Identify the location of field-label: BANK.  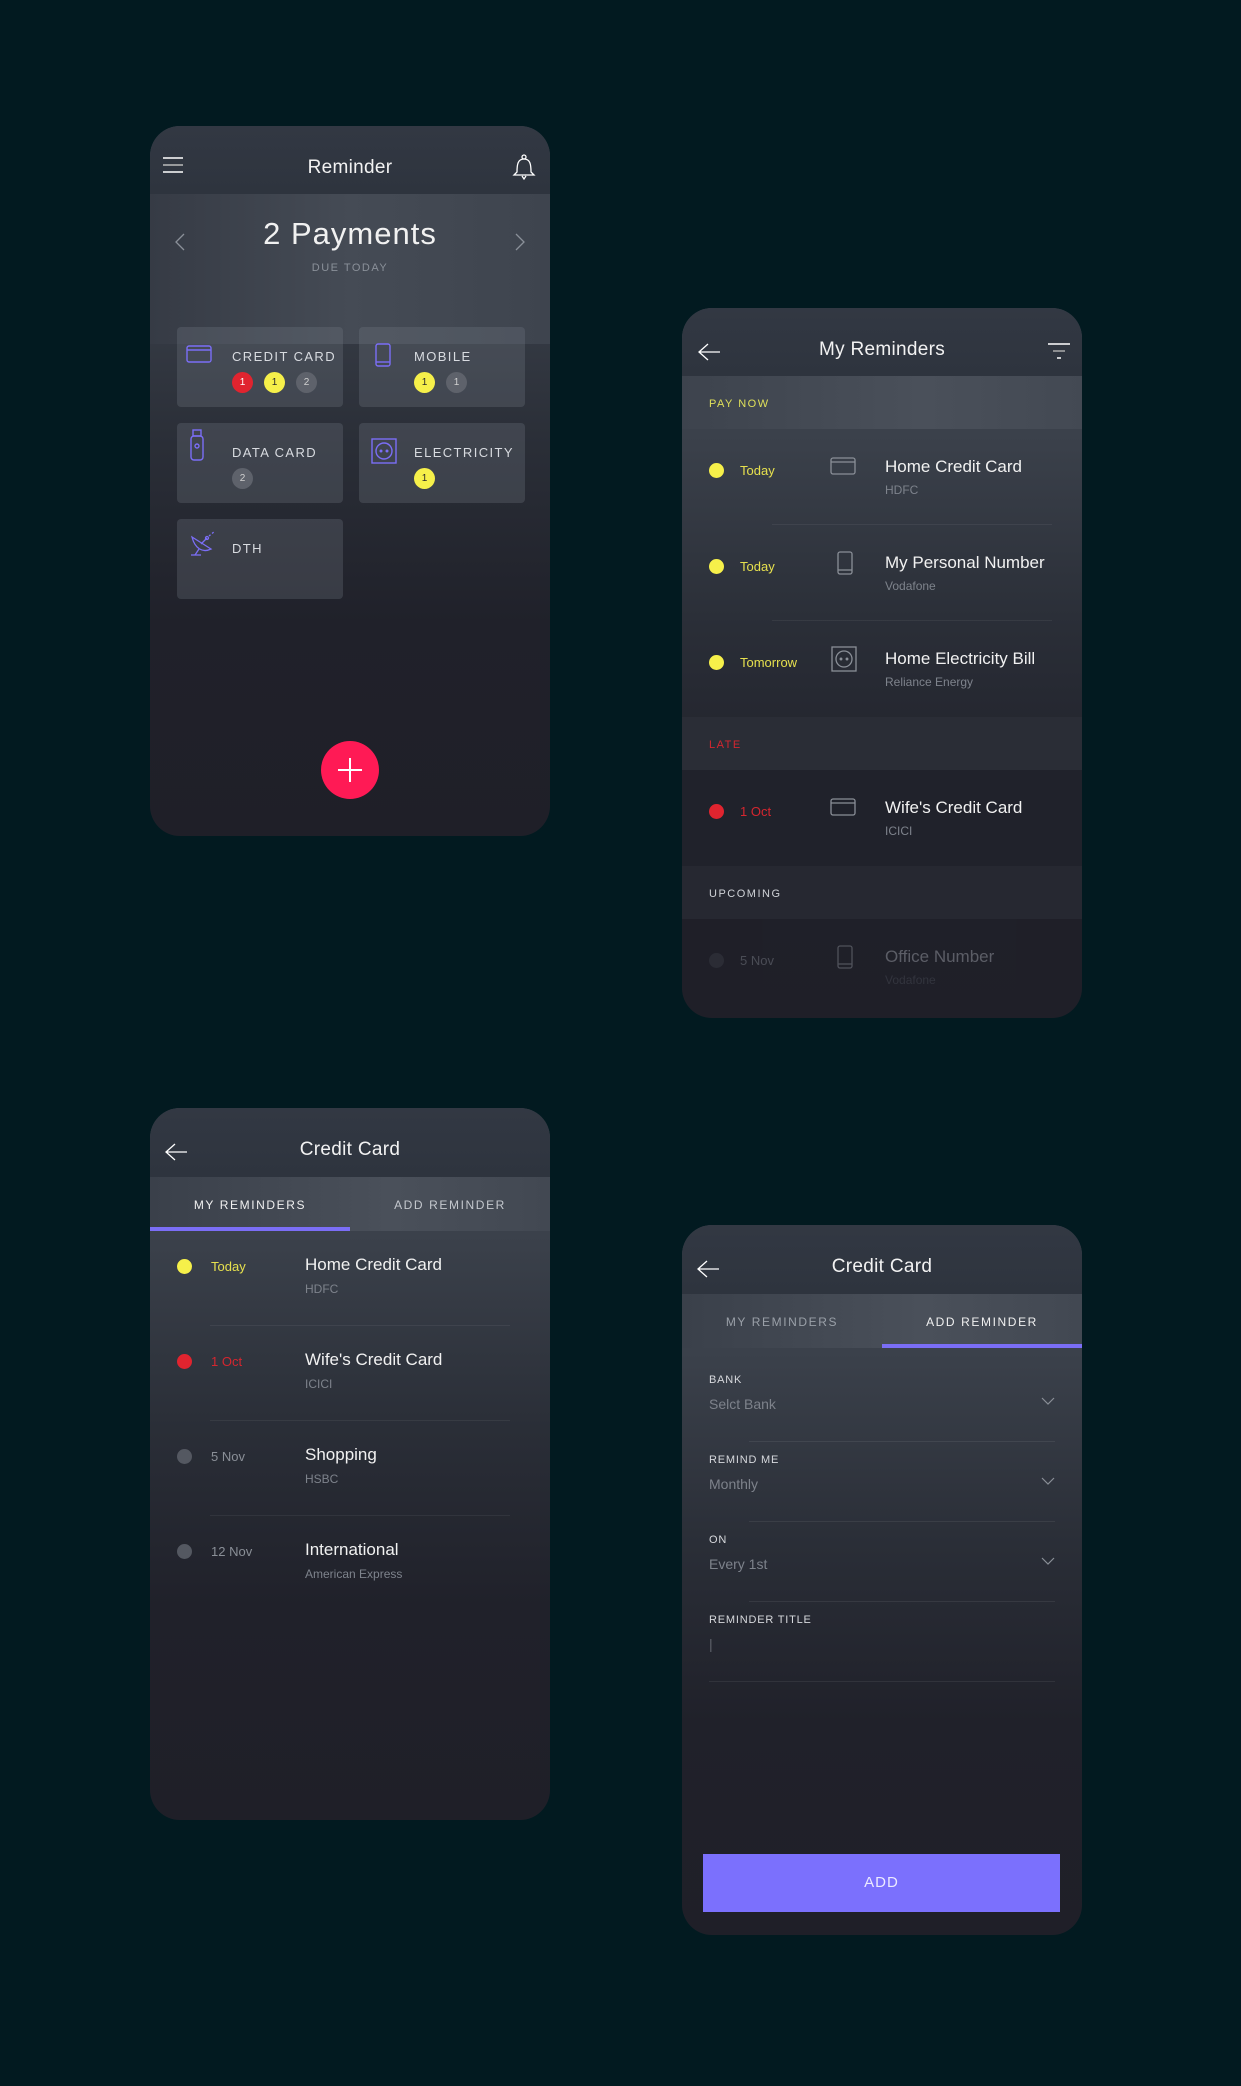
(726, 1380).